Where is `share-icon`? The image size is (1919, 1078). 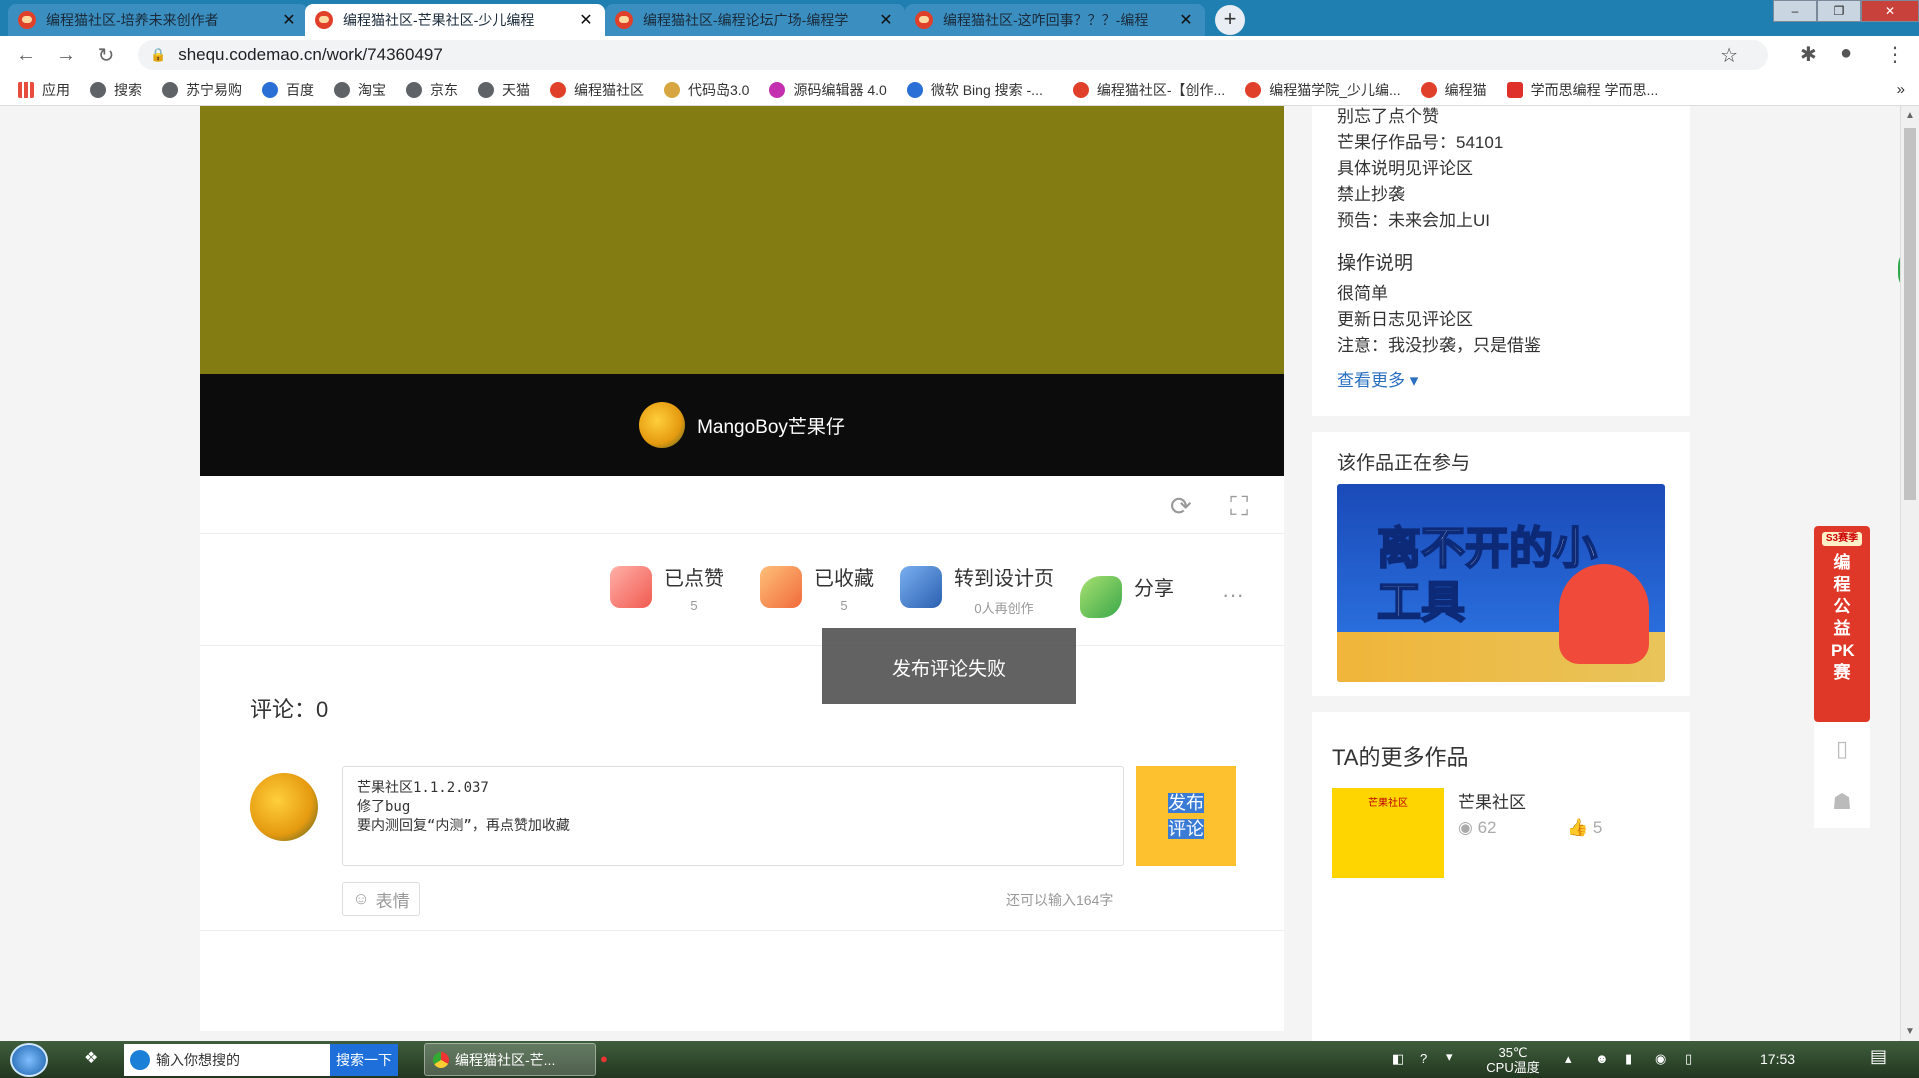 share-icon is located at coordinates (1101, 597).